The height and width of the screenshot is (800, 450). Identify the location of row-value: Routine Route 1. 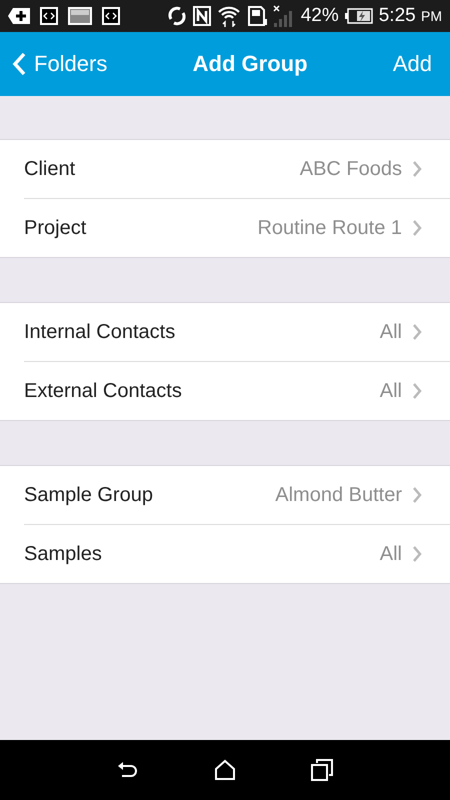
(329, 228).